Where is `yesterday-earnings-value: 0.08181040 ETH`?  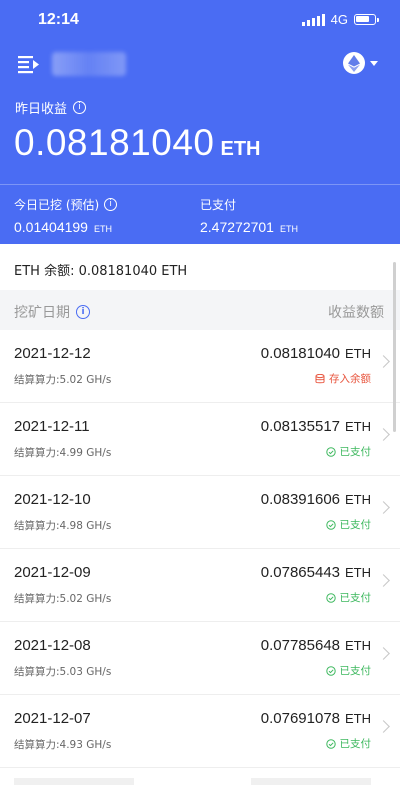
yesterday-earnings-value: 0.08181040 ETH is located at coordinates (137, 142).